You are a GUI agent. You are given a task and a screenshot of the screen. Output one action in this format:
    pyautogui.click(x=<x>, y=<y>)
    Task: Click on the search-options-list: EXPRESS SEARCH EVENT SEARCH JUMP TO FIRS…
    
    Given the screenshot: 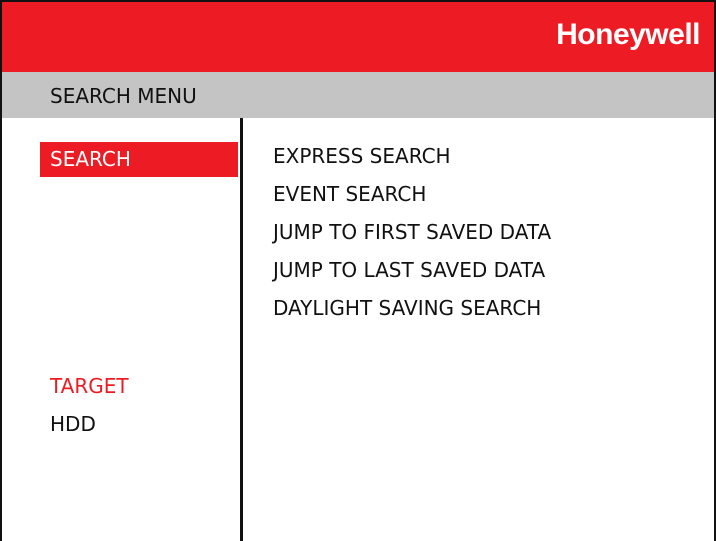 What is the action you would take?
    pyautogui.click(x=412, y=236)
    